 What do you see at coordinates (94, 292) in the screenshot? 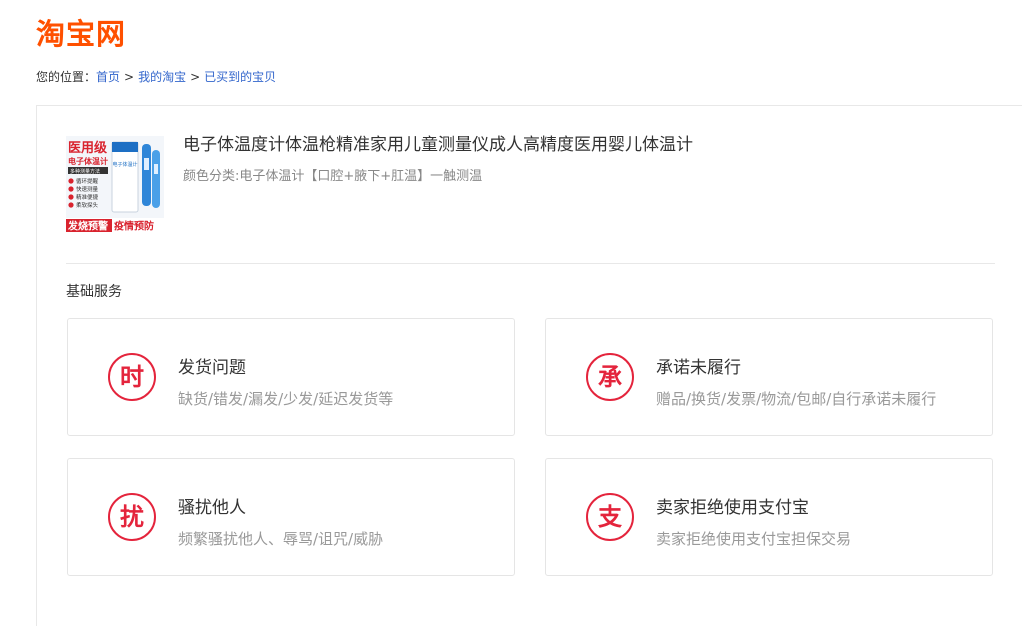
I see `section-title: 基础服务` at bounding box center [94, 292].